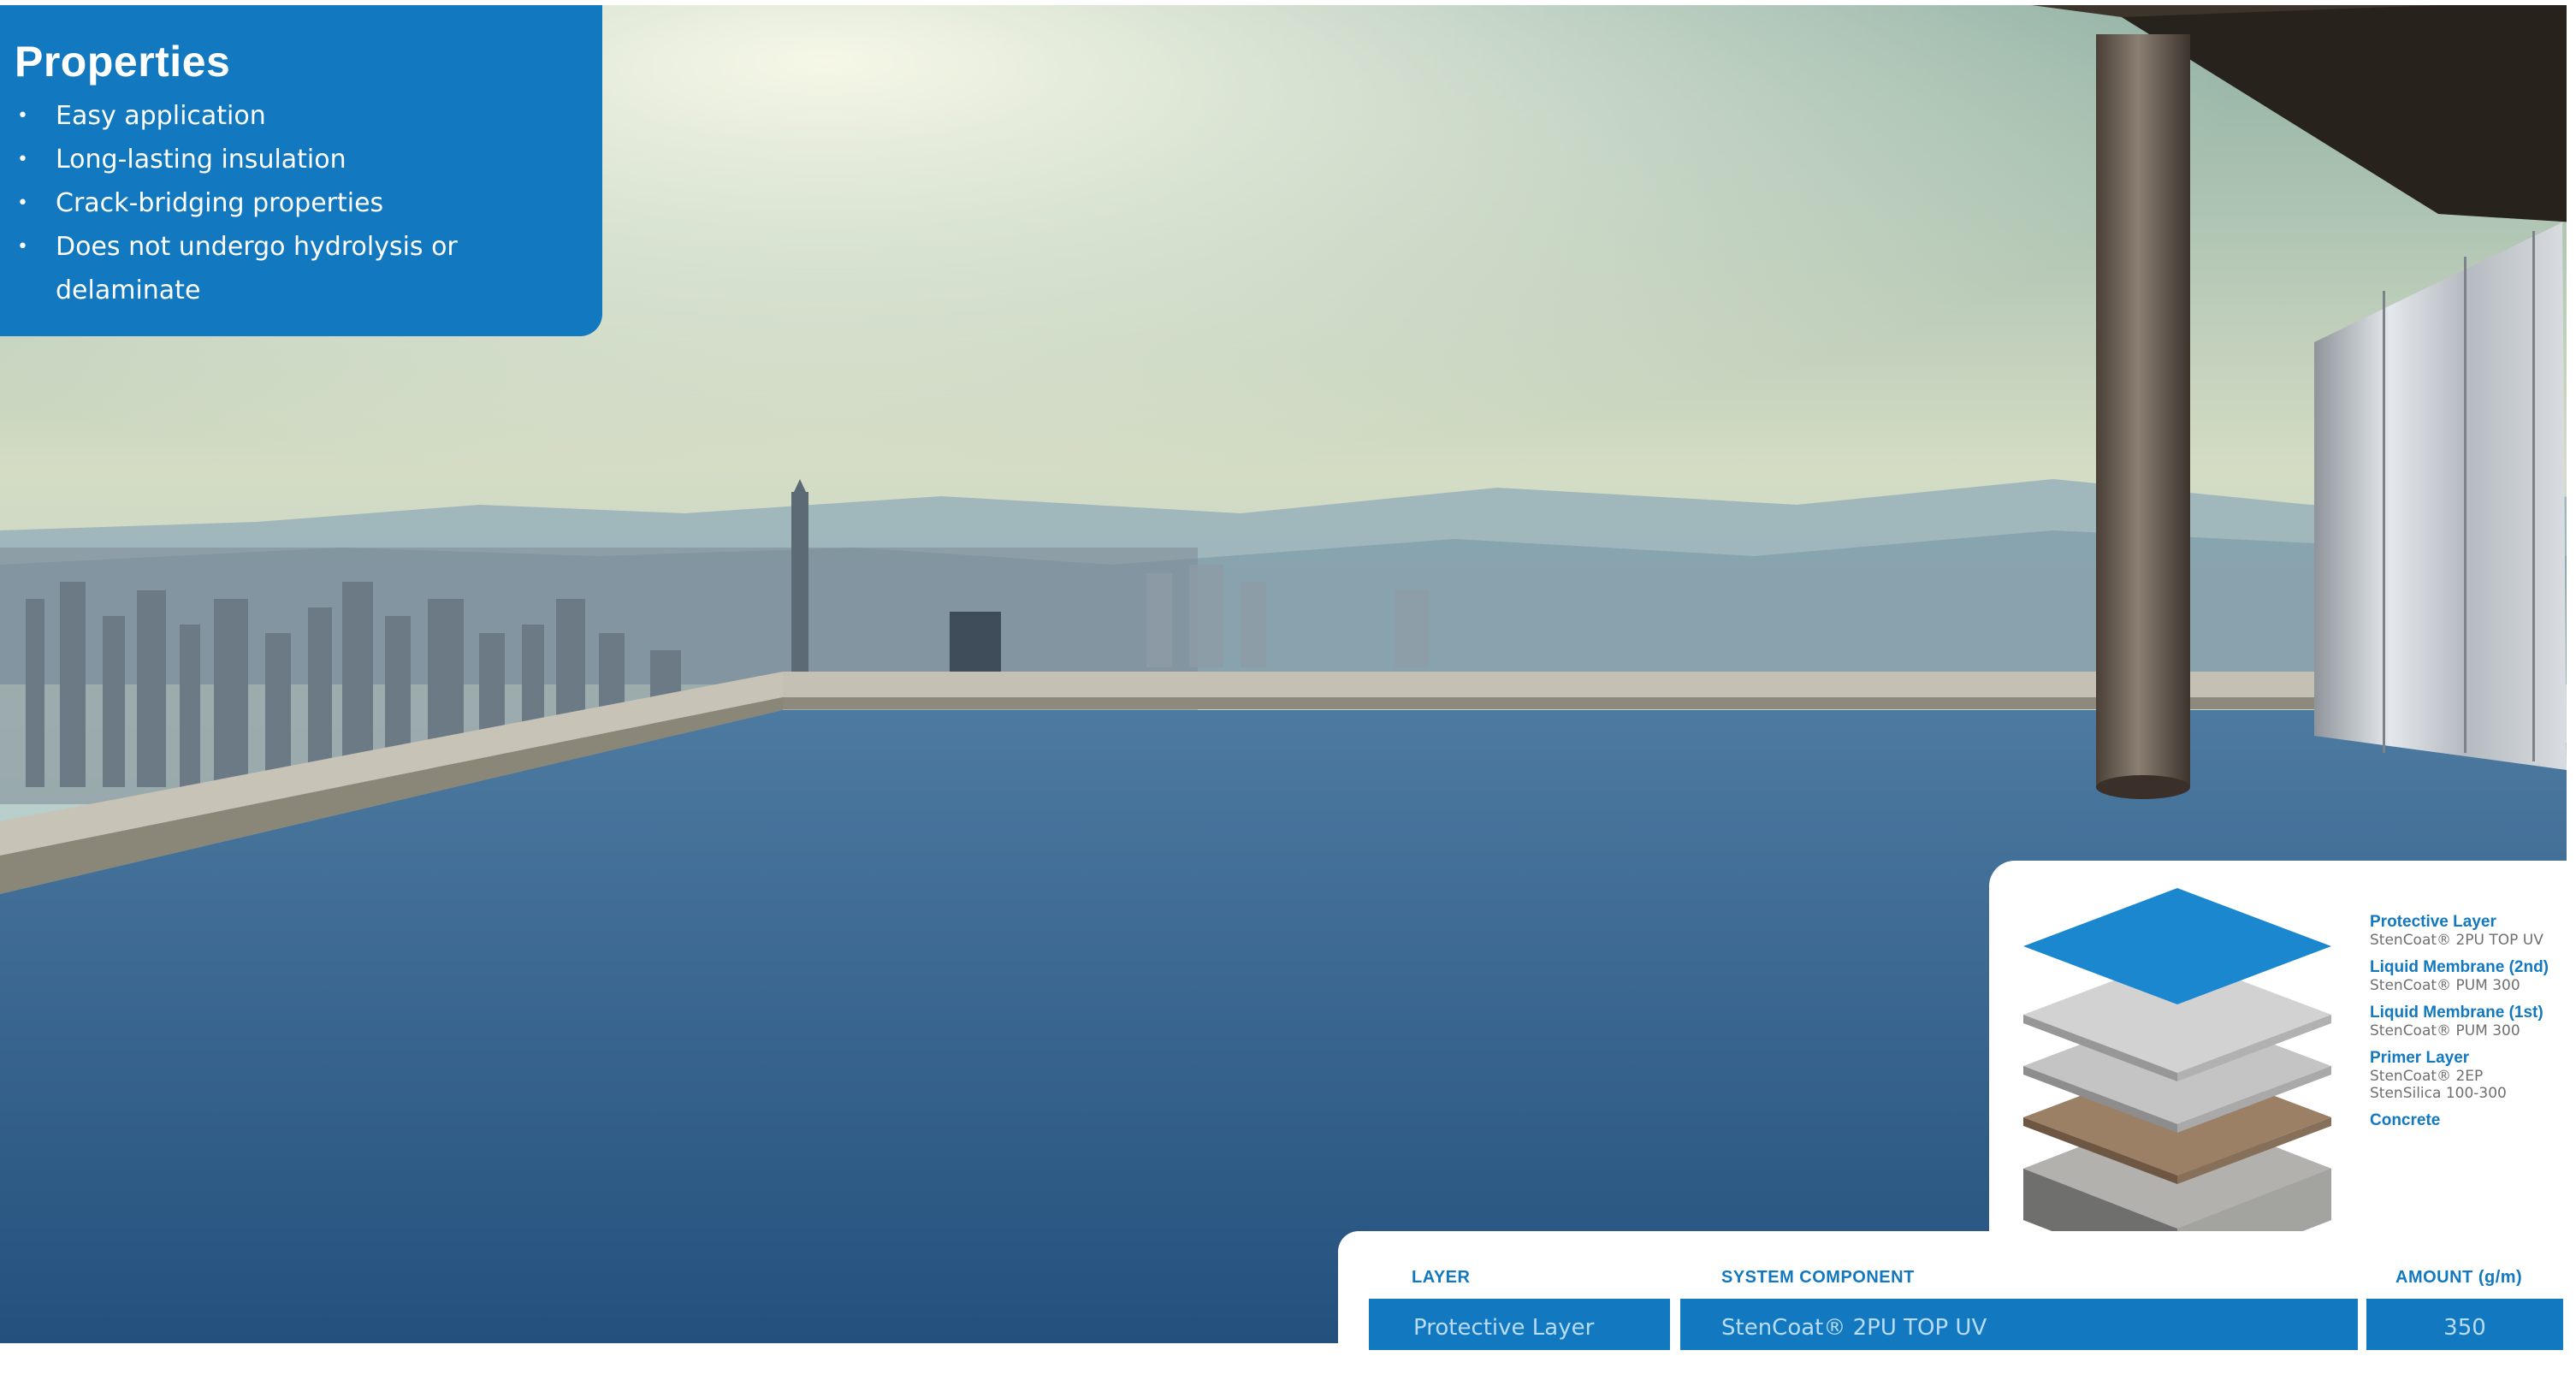  What do you see at coordinates (2177, 1084) in the screenshot?
I see `layer-stack-diagram` at bounding box center [2177, 1084].